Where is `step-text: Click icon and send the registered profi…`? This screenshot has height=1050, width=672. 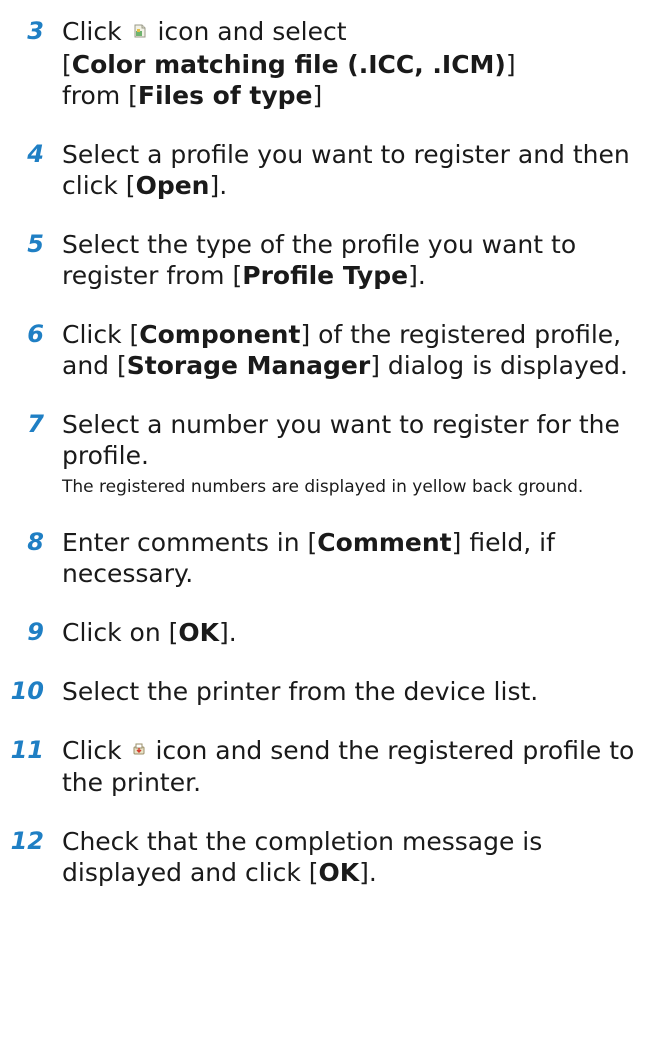 step-text: Click icon and send the registered profi… is located at coordinates (363, 767).